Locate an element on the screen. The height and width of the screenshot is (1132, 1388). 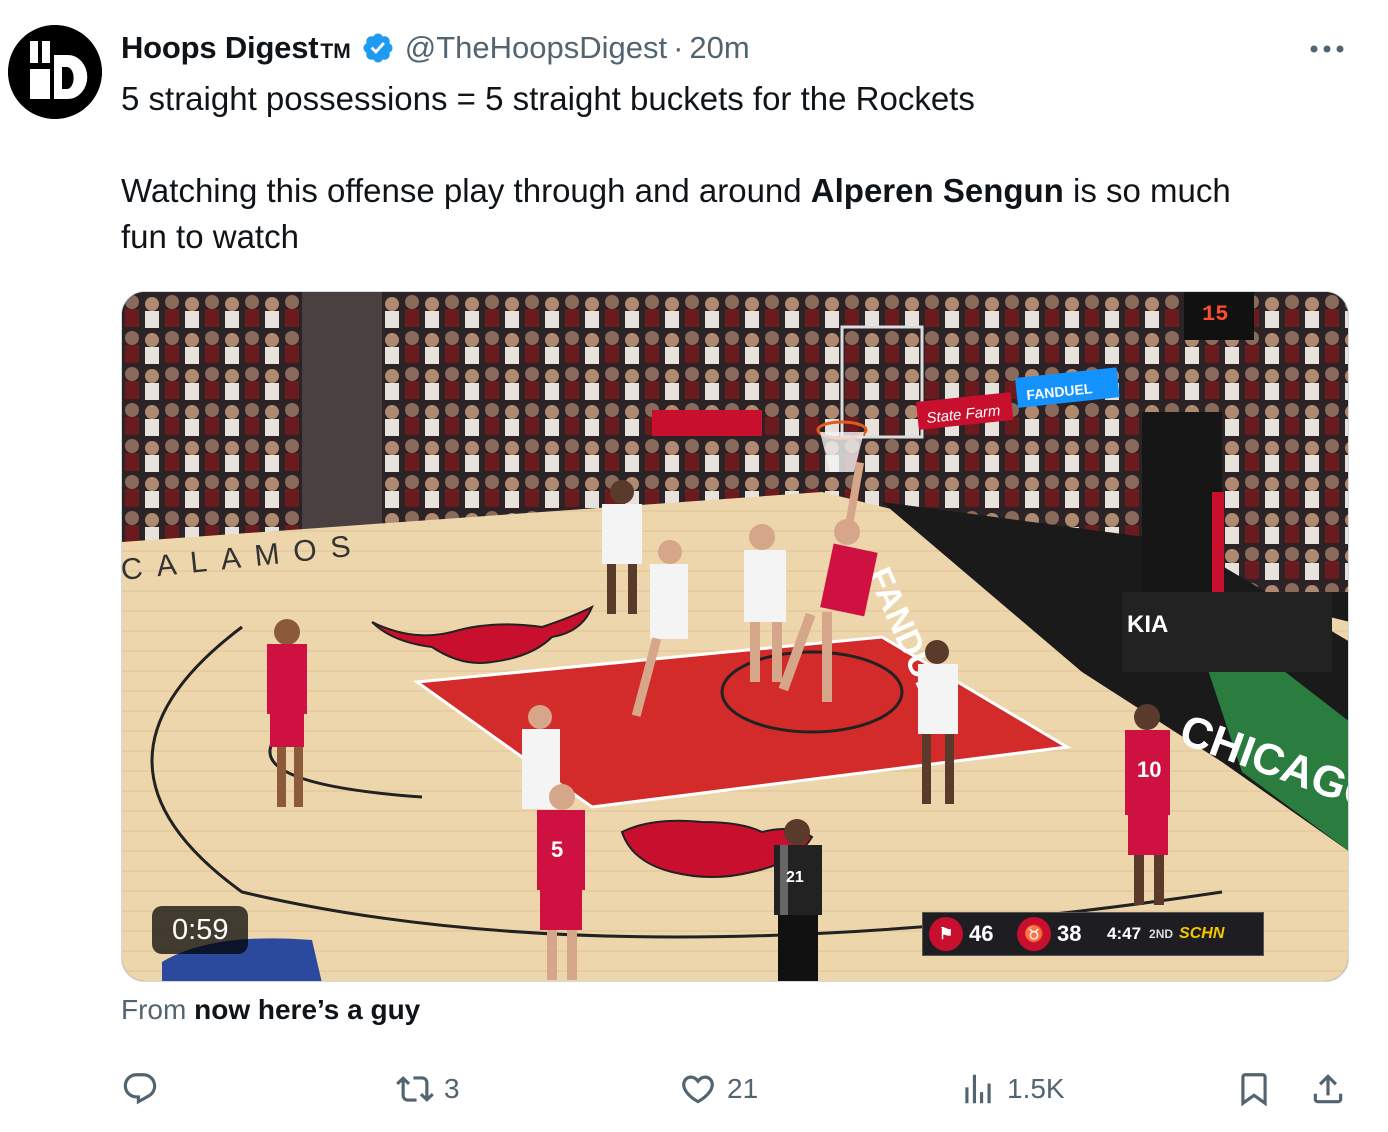
heart-icon is located at coordinates (698, 1089).